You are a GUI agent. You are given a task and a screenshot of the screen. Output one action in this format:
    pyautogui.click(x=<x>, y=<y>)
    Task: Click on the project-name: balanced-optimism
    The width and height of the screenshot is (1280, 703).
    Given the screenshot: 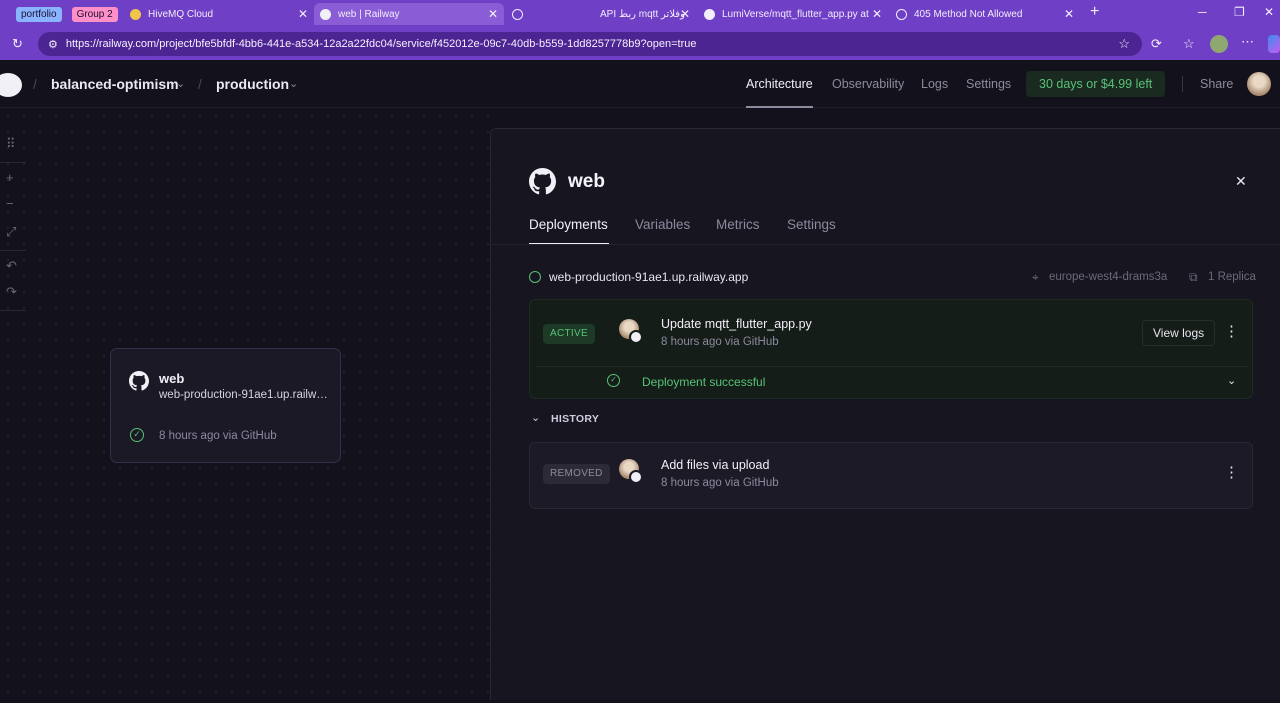 What is the action you would take?
    pyautogui.click(x=115, y=84)
    